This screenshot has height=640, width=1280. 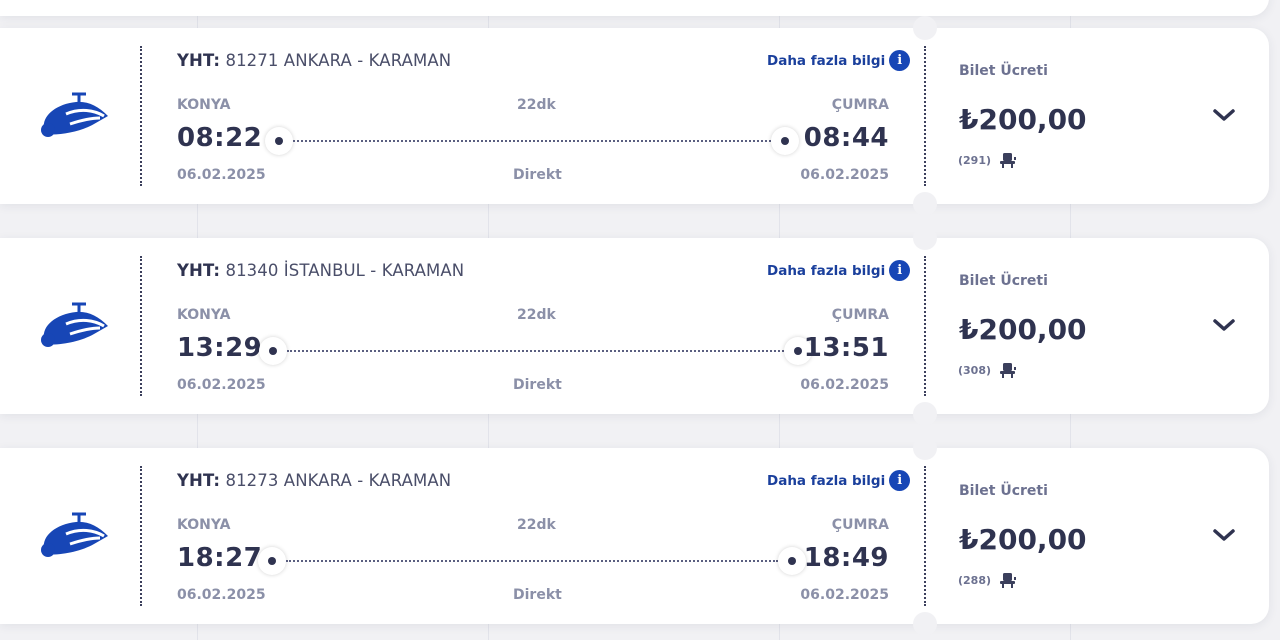 What do you see at coordinates (975, 160) in the screenshot?
I see `seat-count: (291)` at bounding box center [975, 160].